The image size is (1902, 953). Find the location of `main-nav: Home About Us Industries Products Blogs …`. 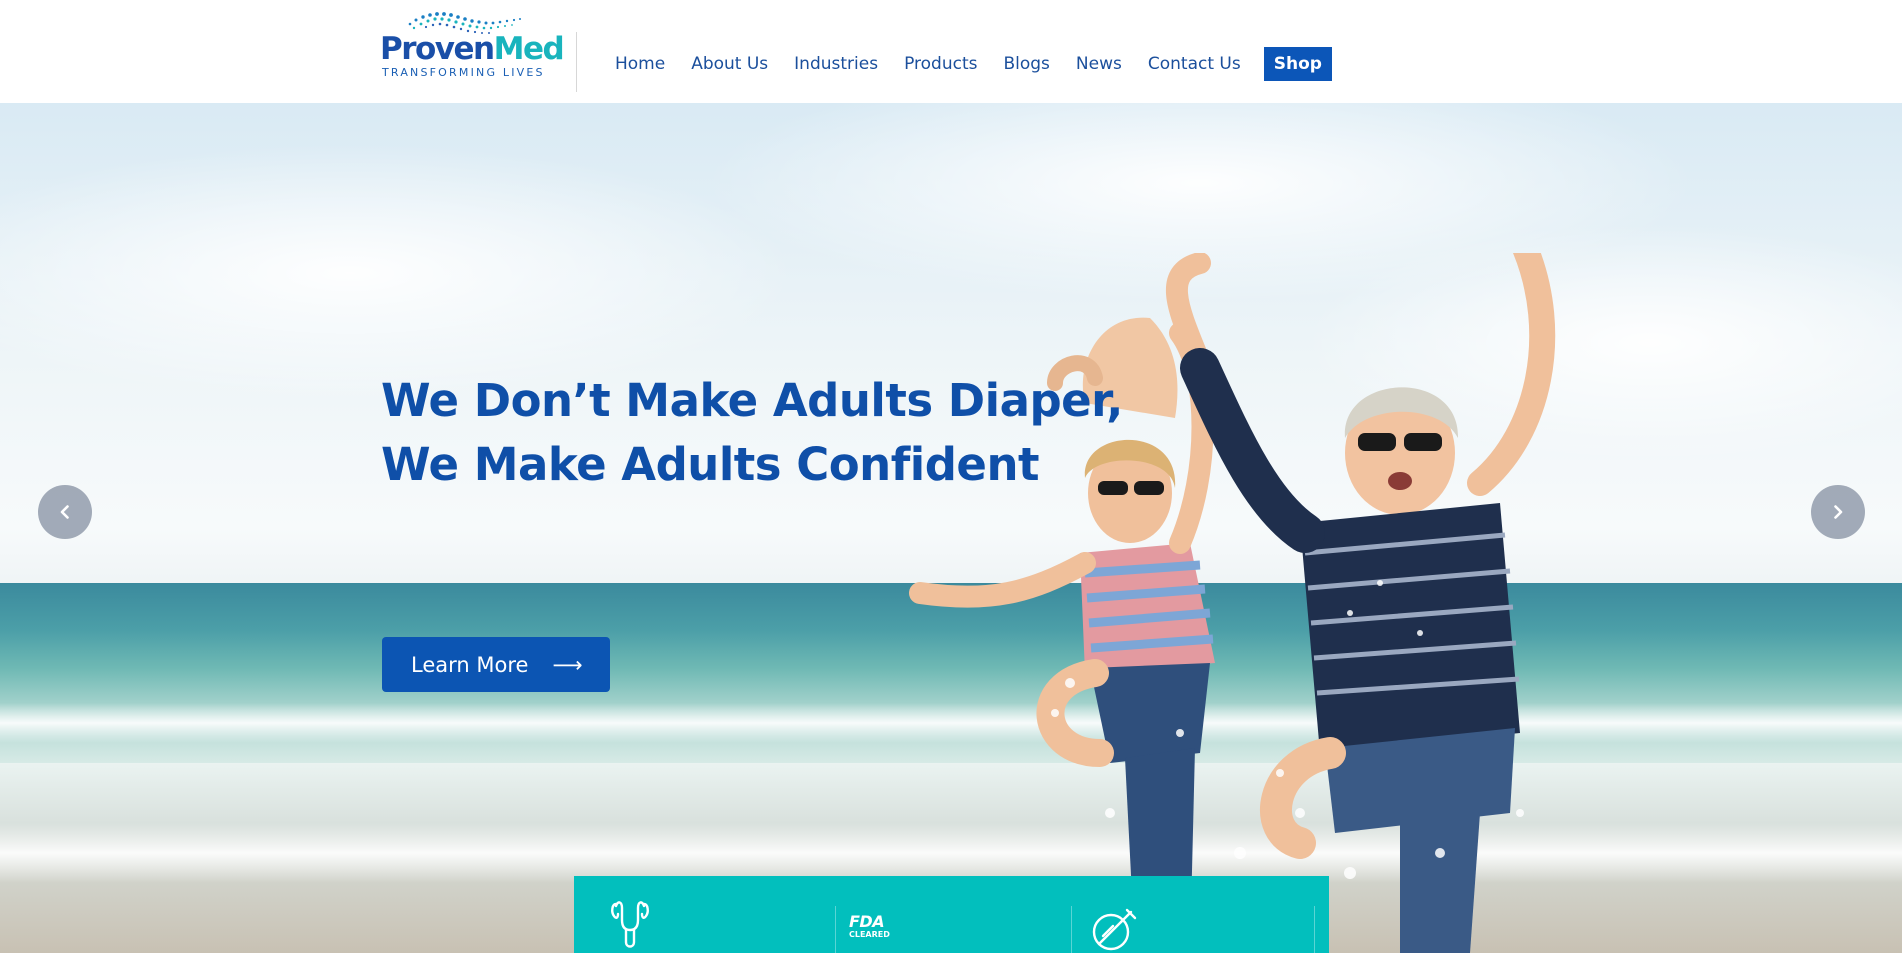

main-nav: Home About Us Industries Products Blogs … is located at coordinates (973, 64).